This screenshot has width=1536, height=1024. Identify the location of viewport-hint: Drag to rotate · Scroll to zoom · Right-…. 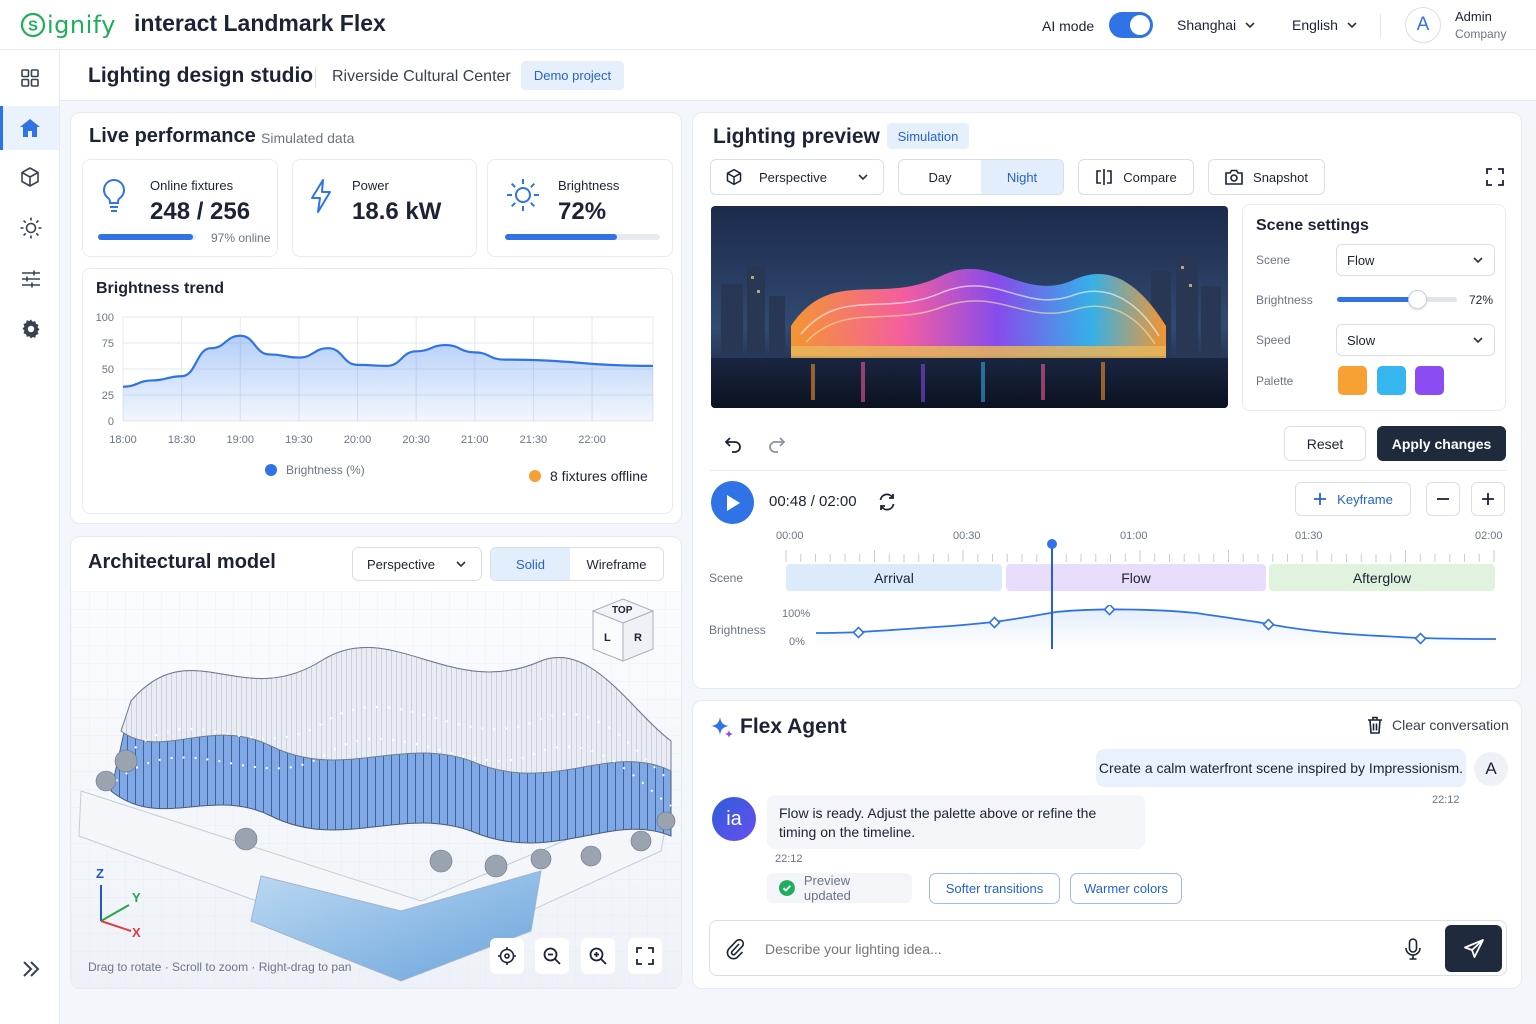
(220, 967).